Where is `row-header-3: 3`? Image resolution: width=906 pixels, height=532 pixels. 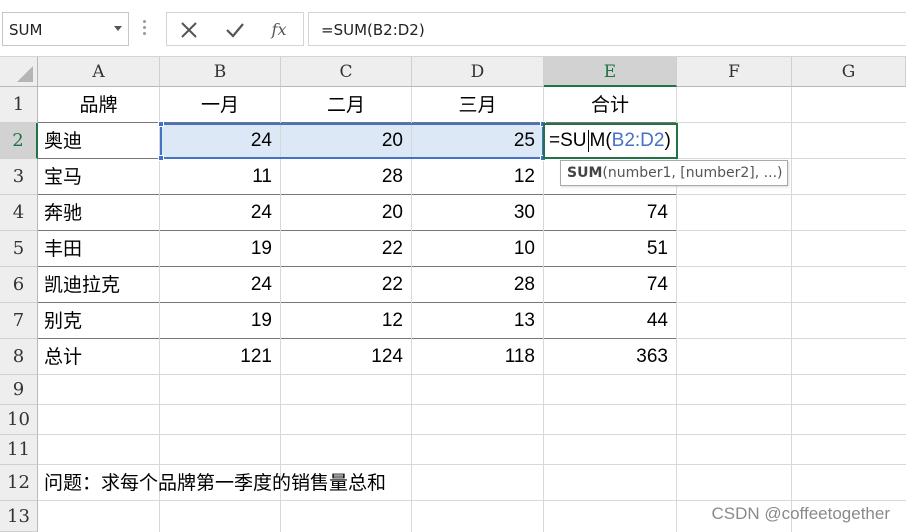 row-header-3: 3 is located at coordinates (19, 177).